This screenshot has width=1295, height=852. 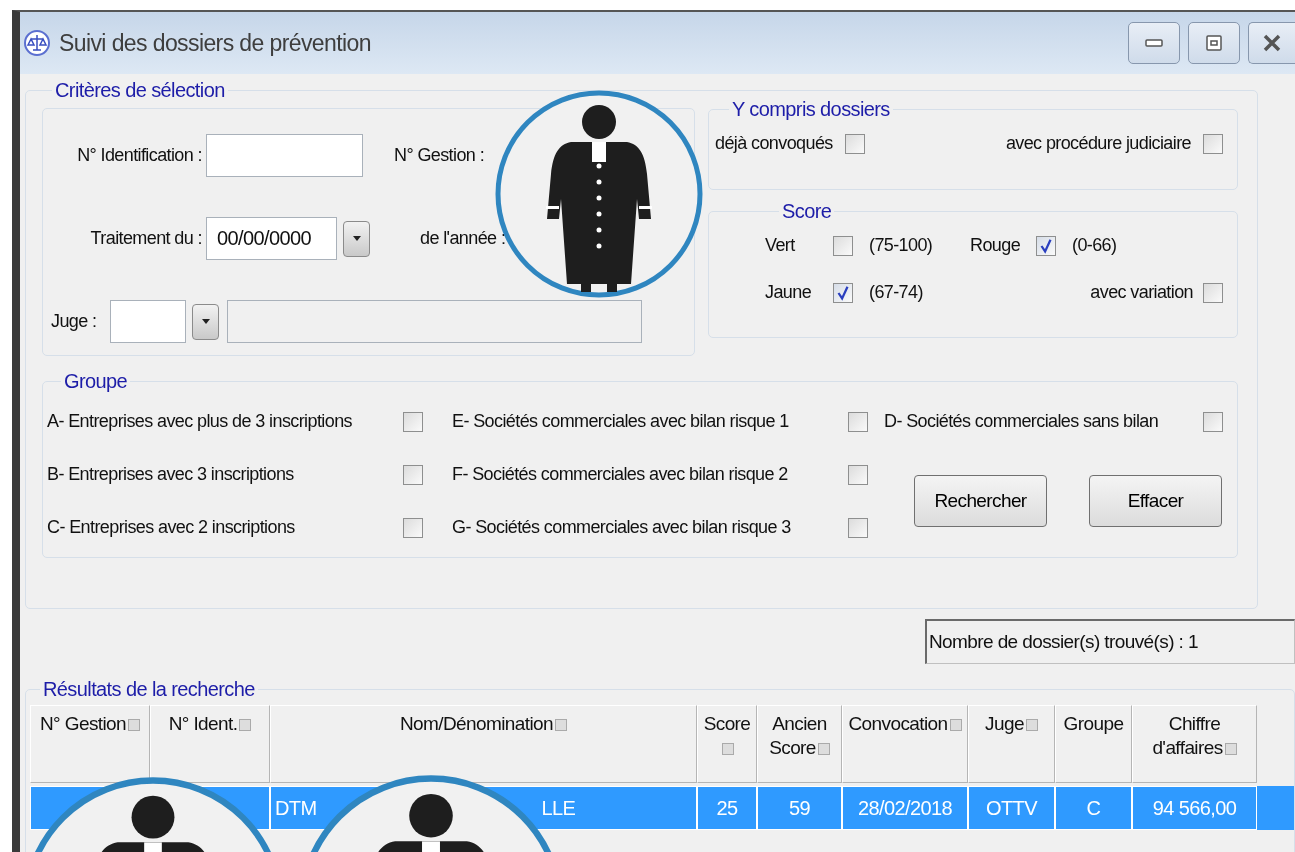 I want to click on field-label: N° Identification :, so click(x=139, y=155).